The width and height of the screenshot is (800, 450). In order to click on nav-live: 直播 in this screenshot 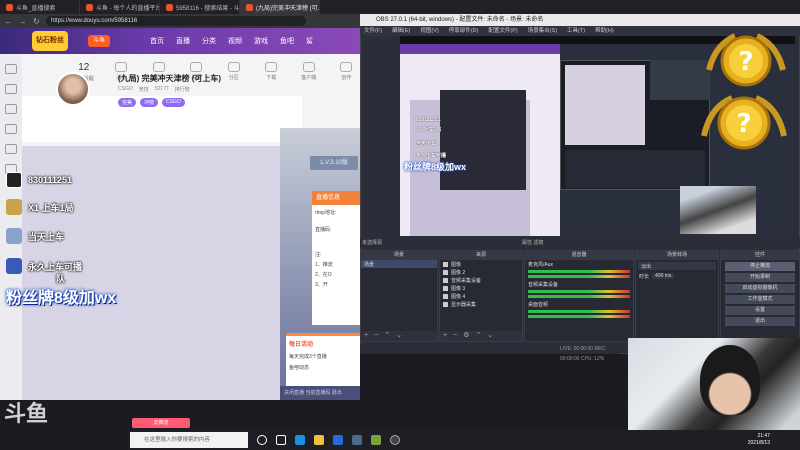, I will do `click(183, 41)`.